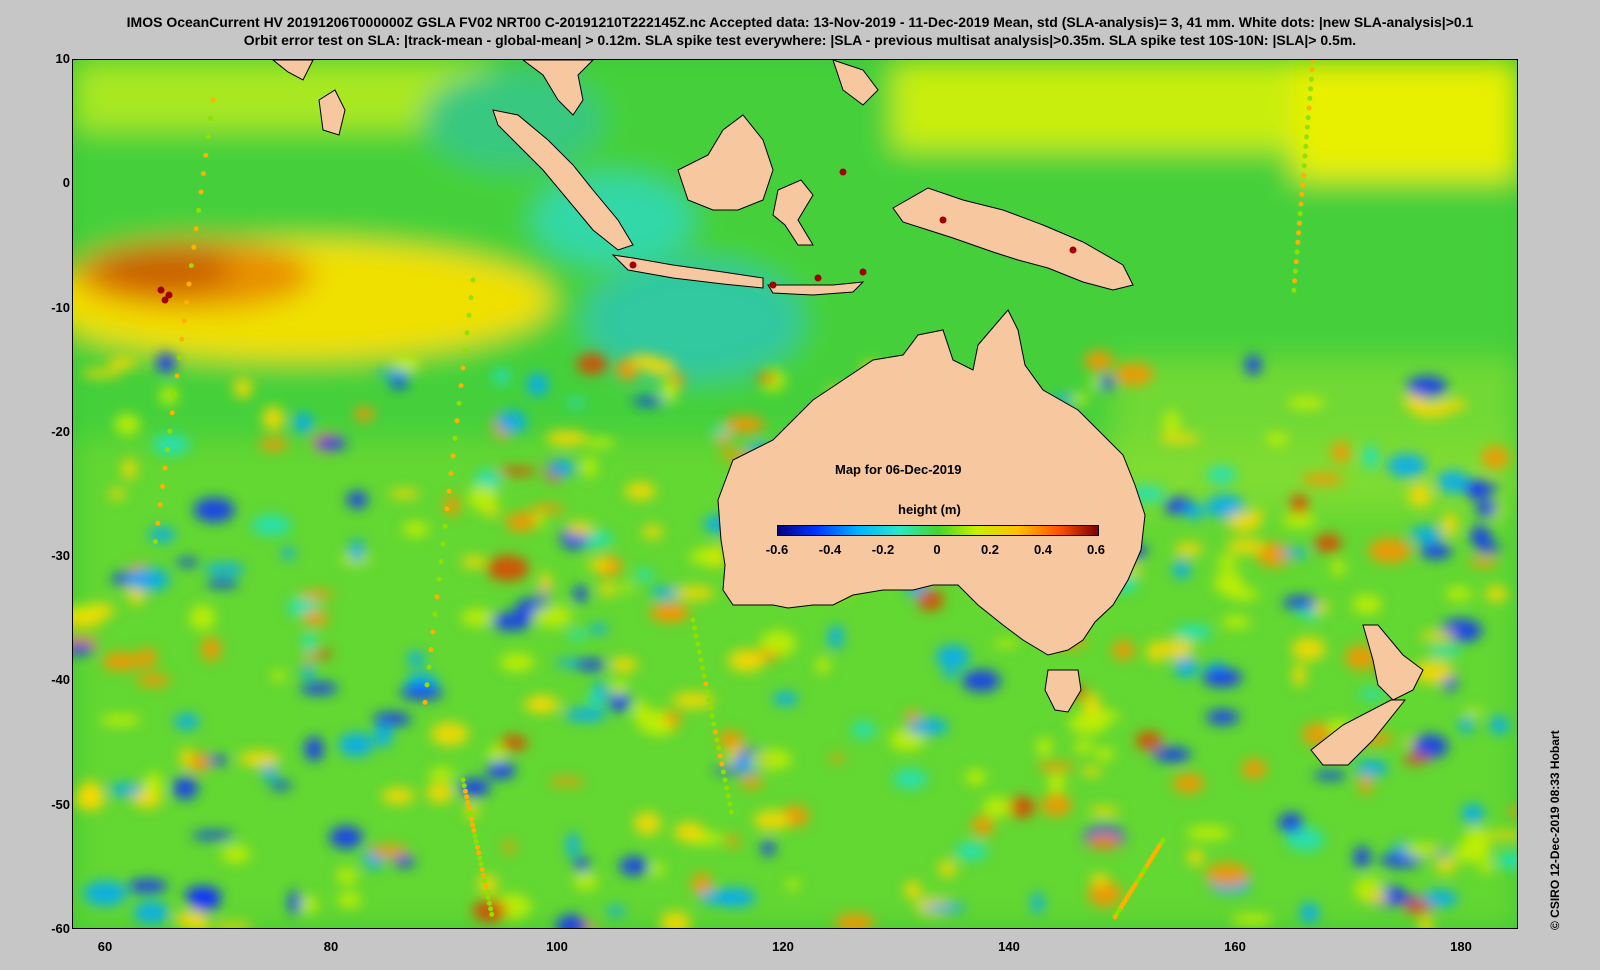 The width and height of the screenshot is (1600, 970). I want to click on lon-tick-160: 160, so click(1235, 946).